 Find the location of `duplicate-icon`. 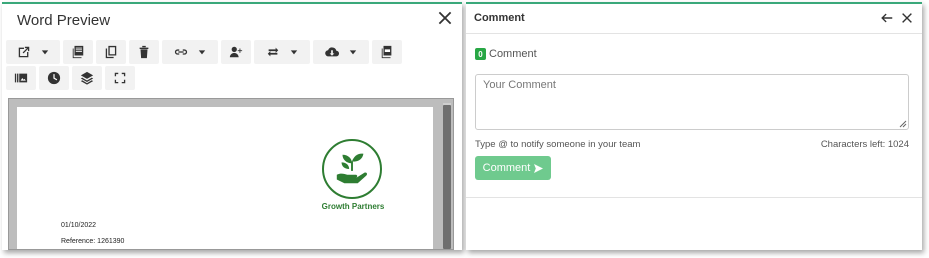

duplicate-icon is located at coordinates (111, 52).